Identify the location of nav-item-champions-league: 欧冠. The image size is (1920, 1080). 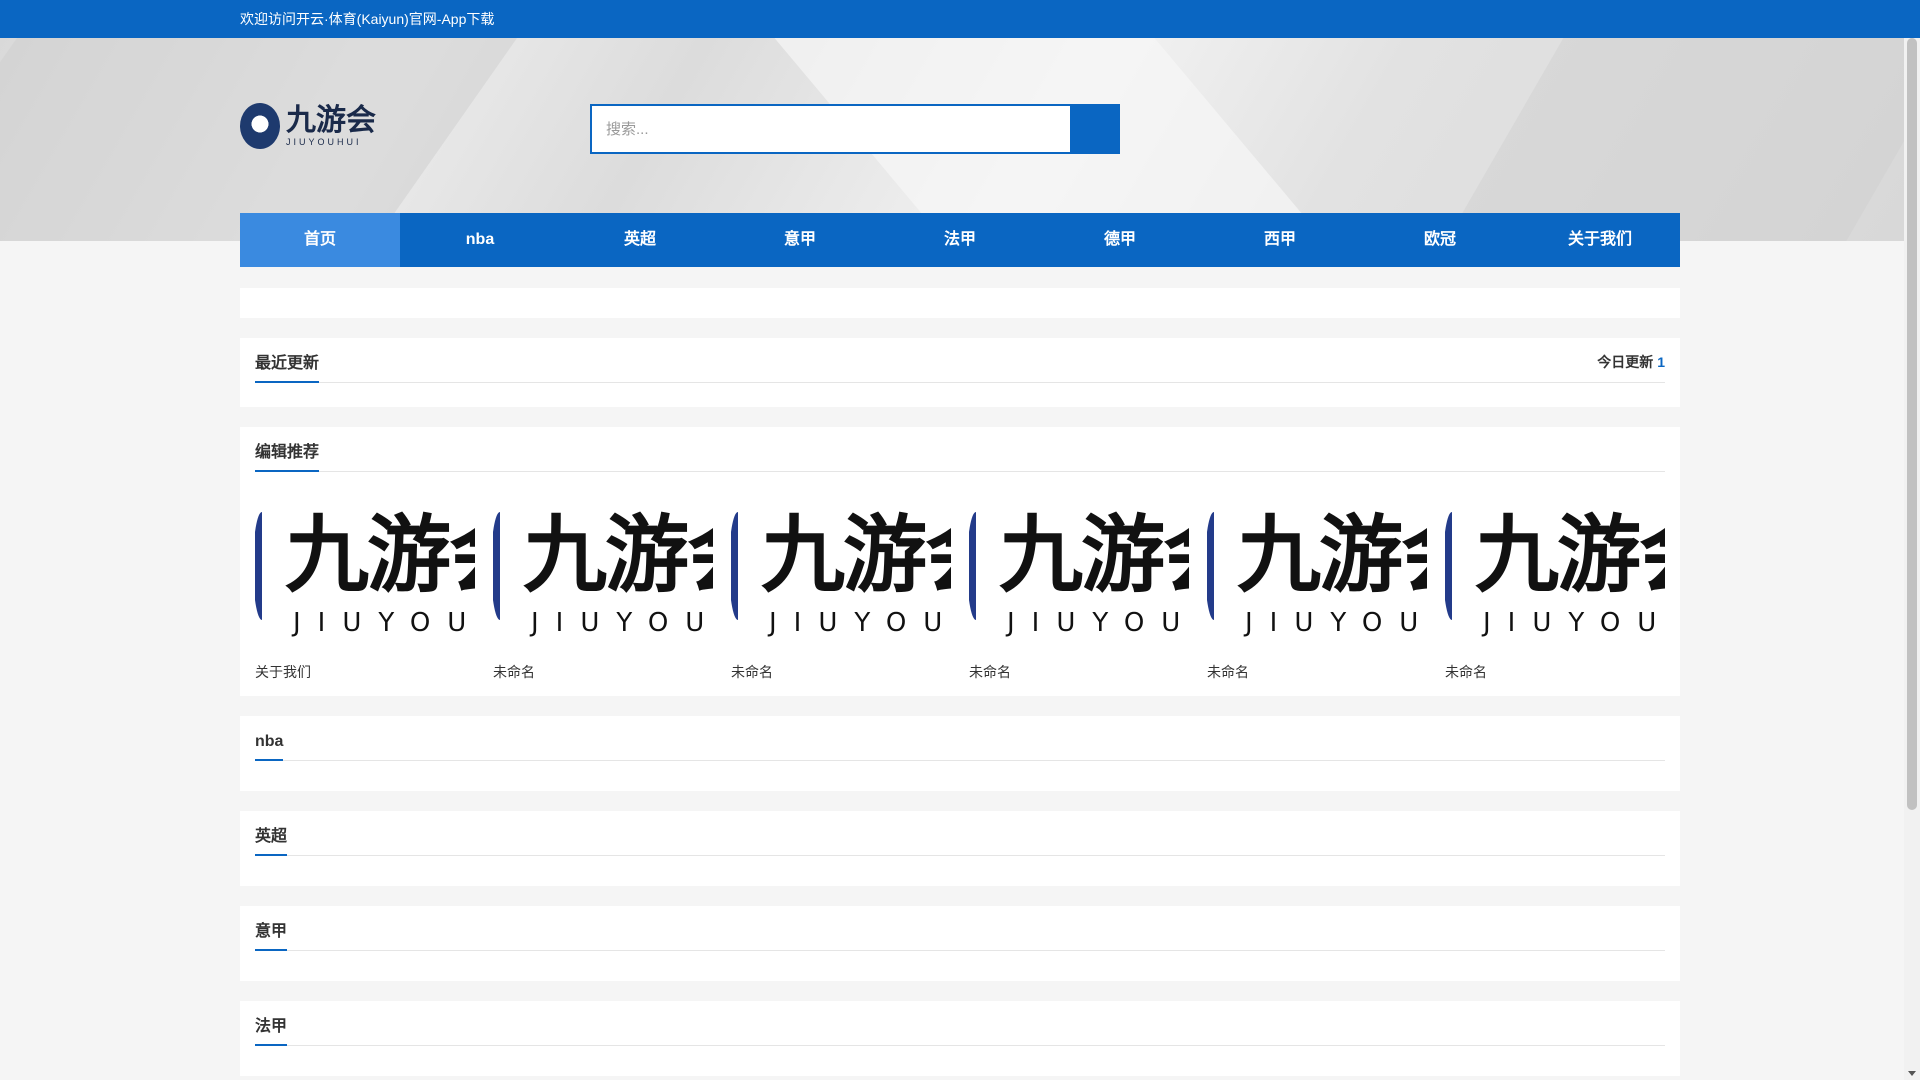
(1440, 240).